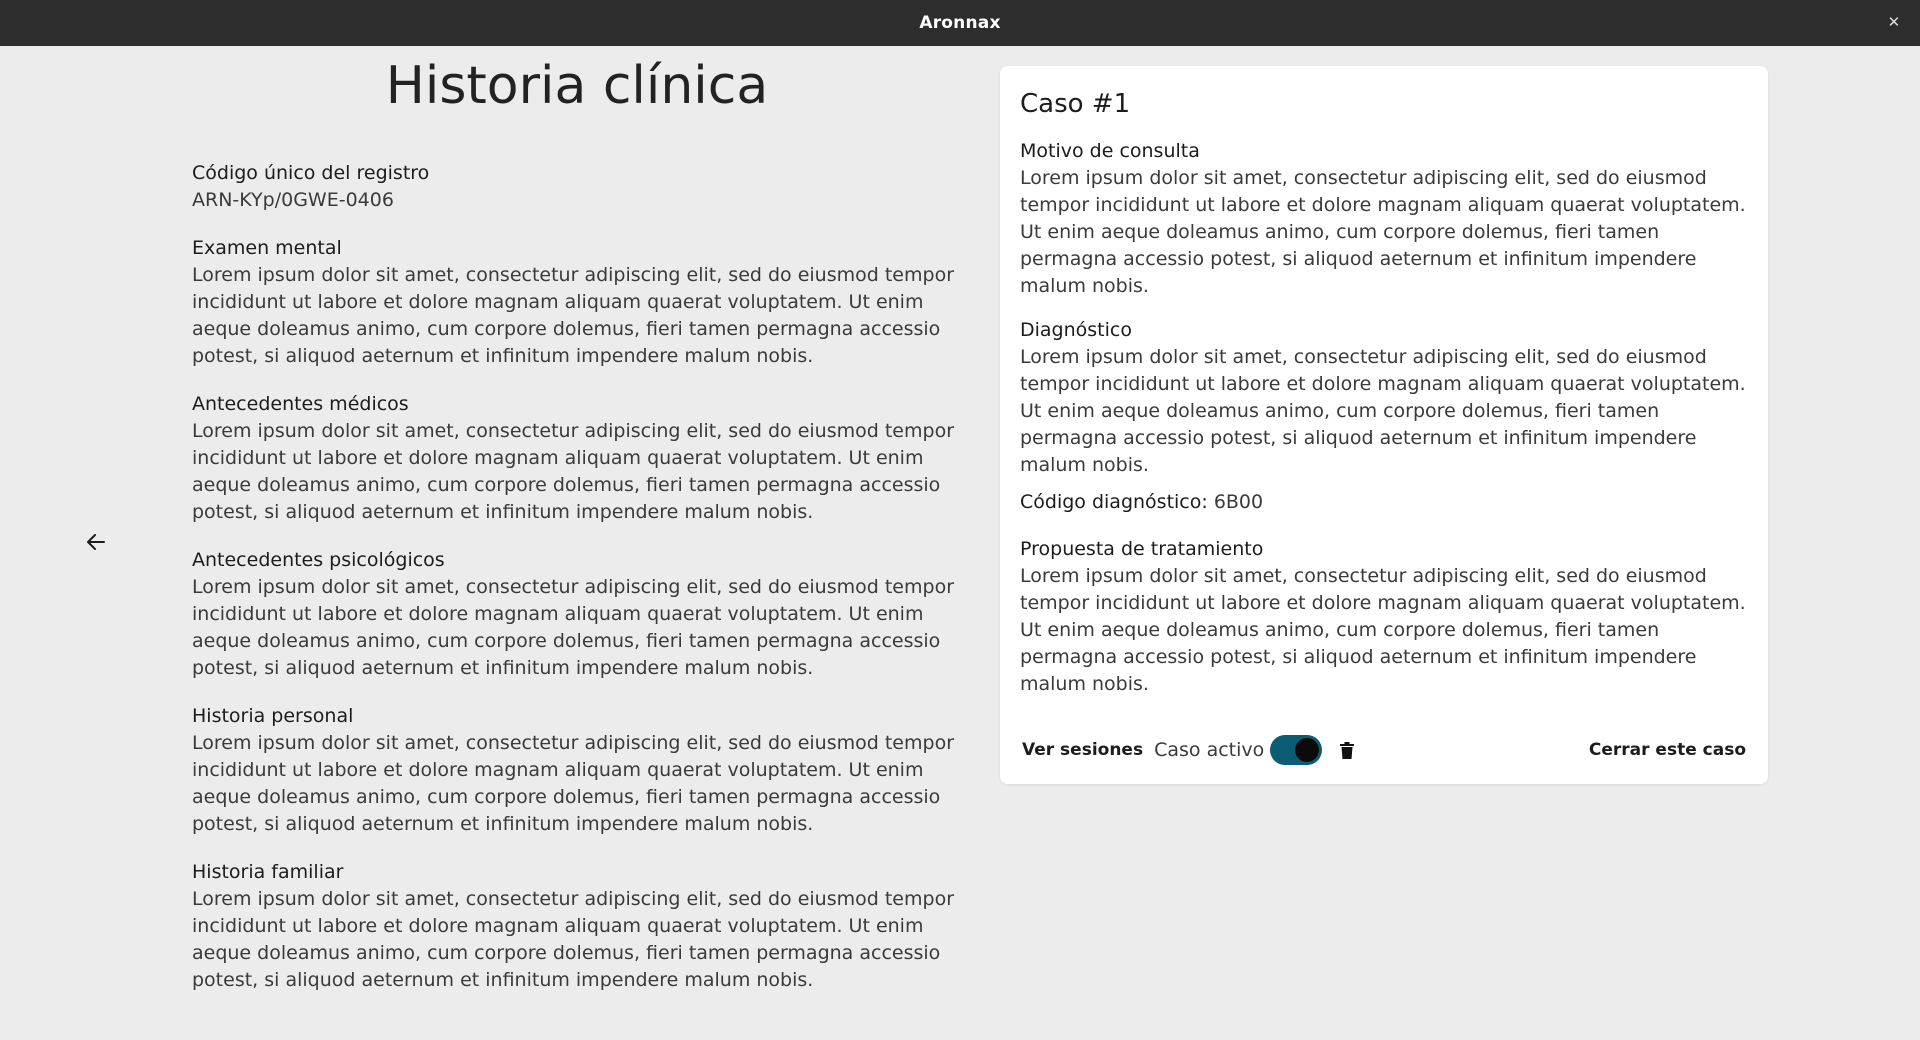 The image size is (1920, 1040). I want to click on case-title: Caso #1, so click(1075, 104).